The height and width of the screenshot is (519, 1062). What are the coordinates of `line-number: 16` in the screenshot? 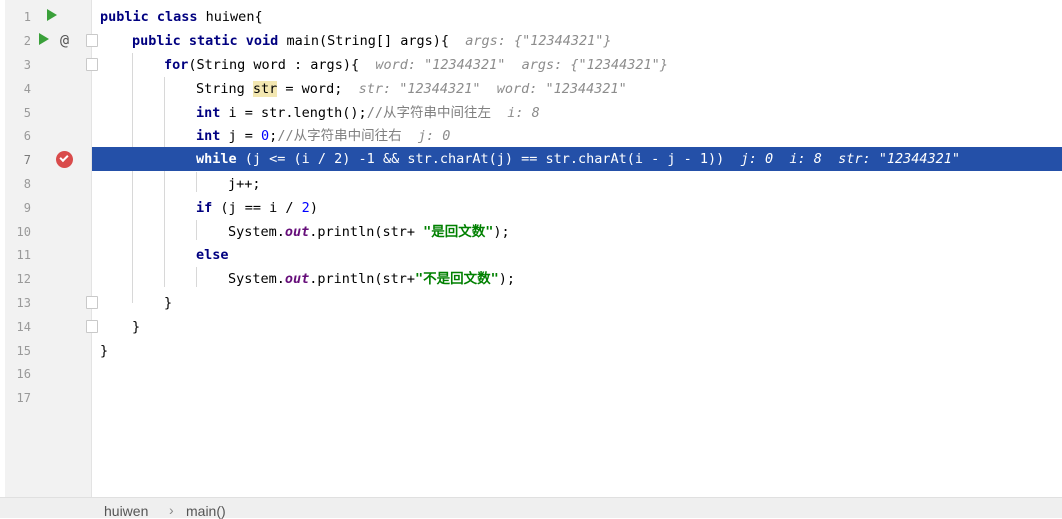 It's located at (23, 374).